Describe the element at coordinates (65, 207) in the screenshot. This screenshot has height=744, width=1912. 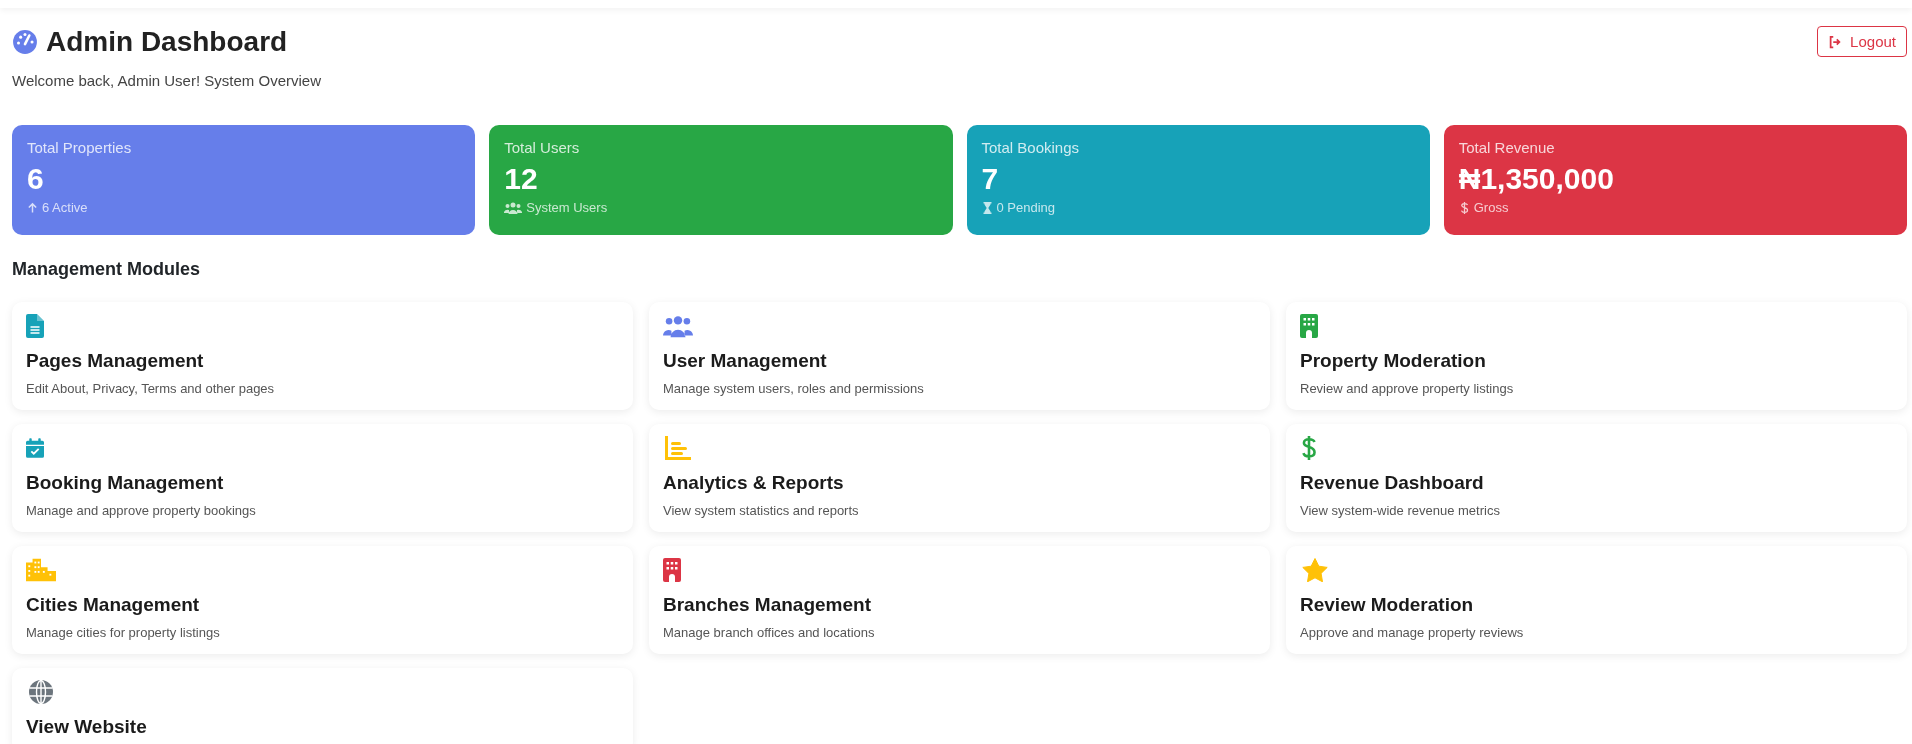
I see `stat-note: 6 Active` at that location.